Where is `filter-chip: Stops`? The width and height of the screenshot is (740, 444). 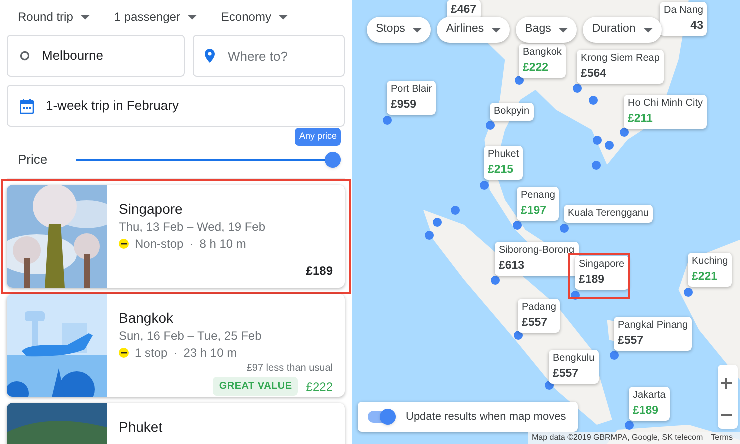
filter-chip: Stops is located at coordinates (399, 30).